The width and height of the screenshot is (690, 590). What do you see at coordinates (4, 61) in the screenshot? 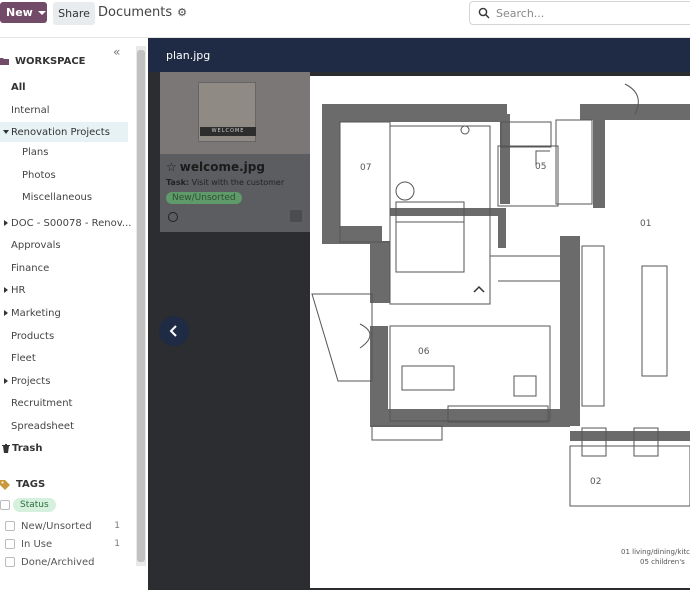
I see `folder-icon` at bounding box center [4, 61].